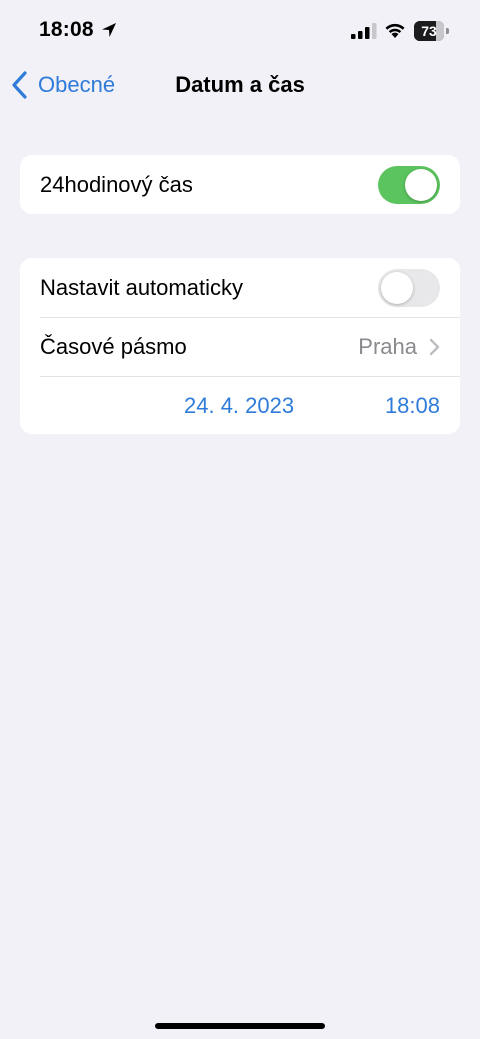  What do you see at coordinates (412, 406) in the screenshot?
I see `time-picker-button: 18:08` at bounding box center [412, 406].